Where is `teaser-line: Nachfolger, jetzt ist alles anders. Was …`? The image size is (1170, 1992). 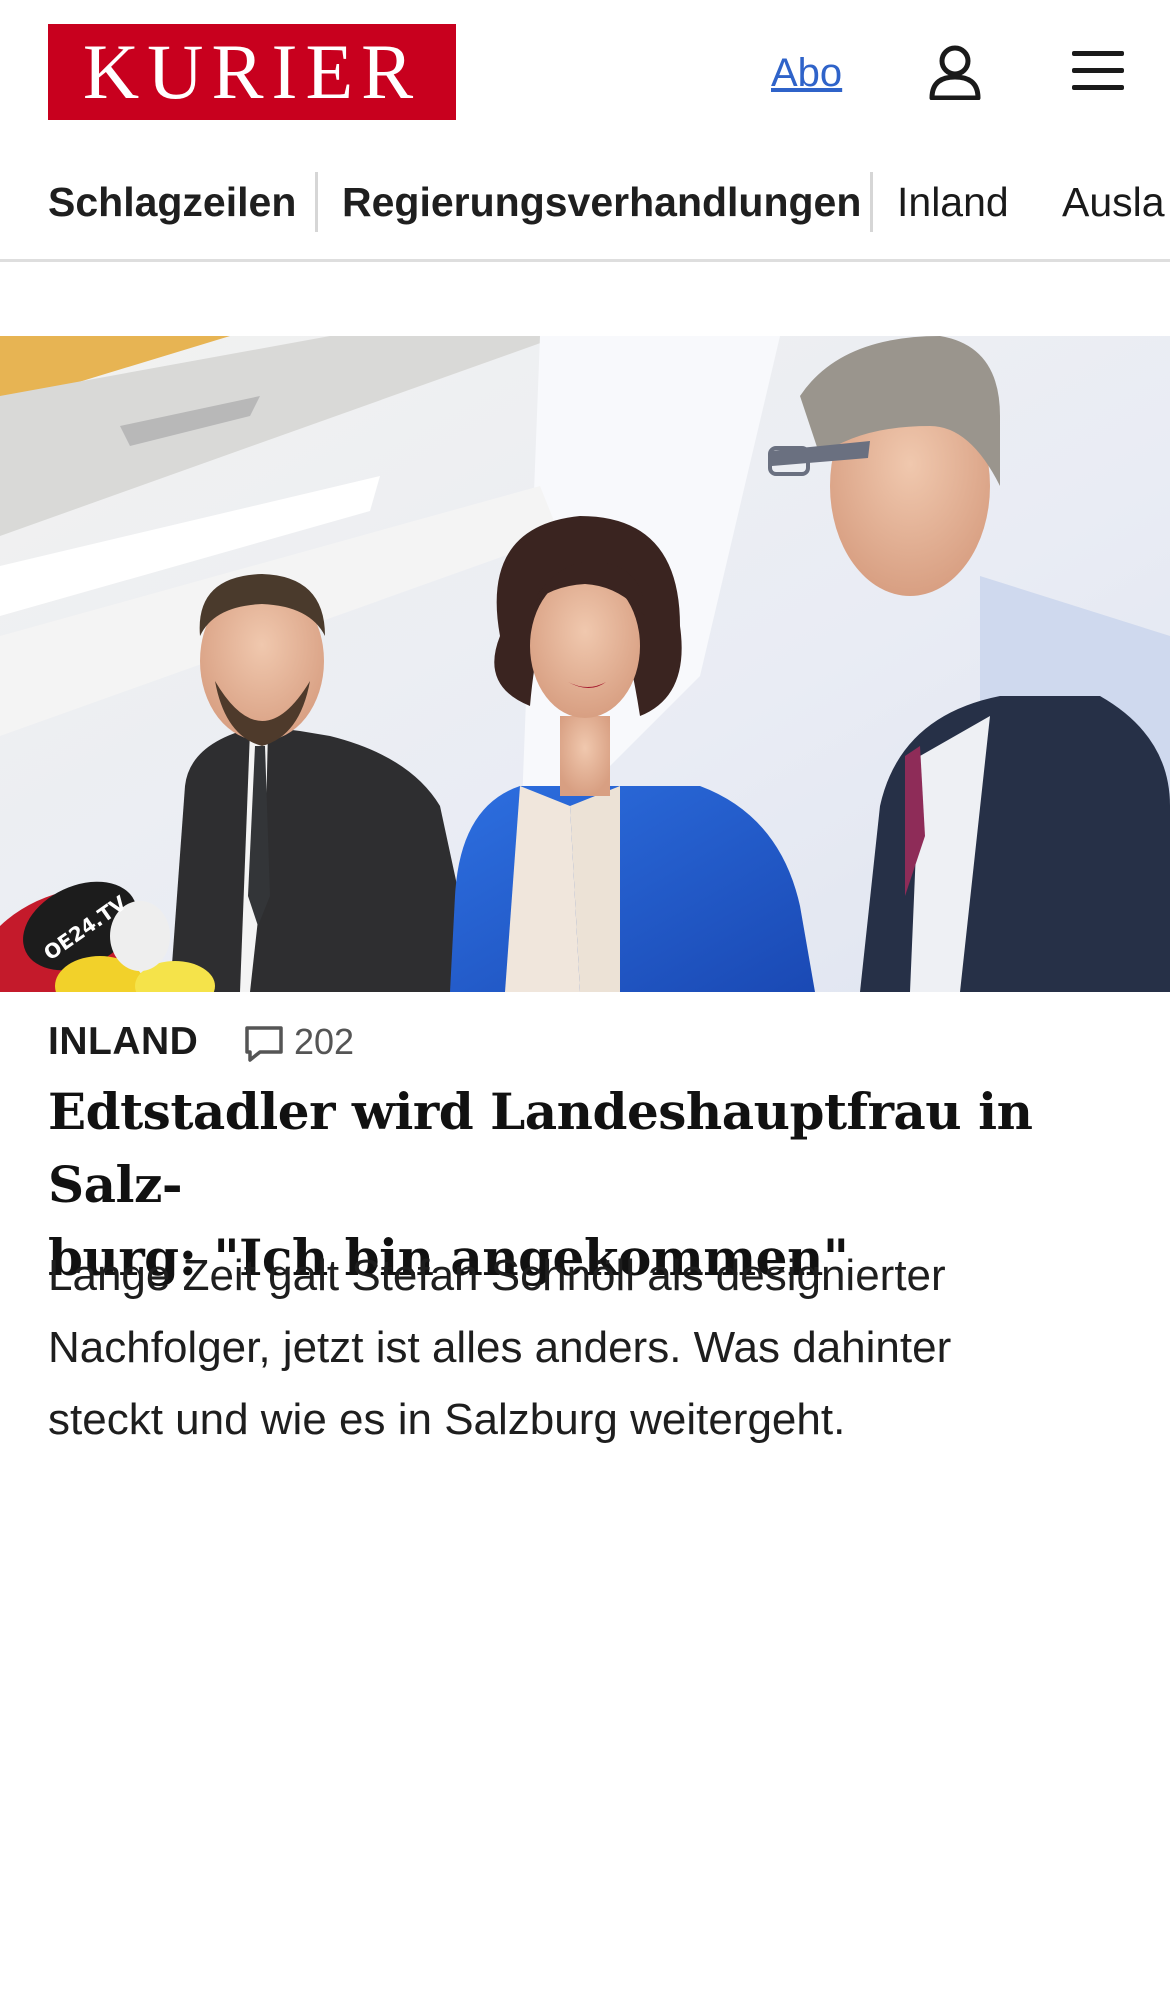 teaser-line: Nachfolger, jetzt ist alles anders. Was … is located at coordinates (500, 1347).